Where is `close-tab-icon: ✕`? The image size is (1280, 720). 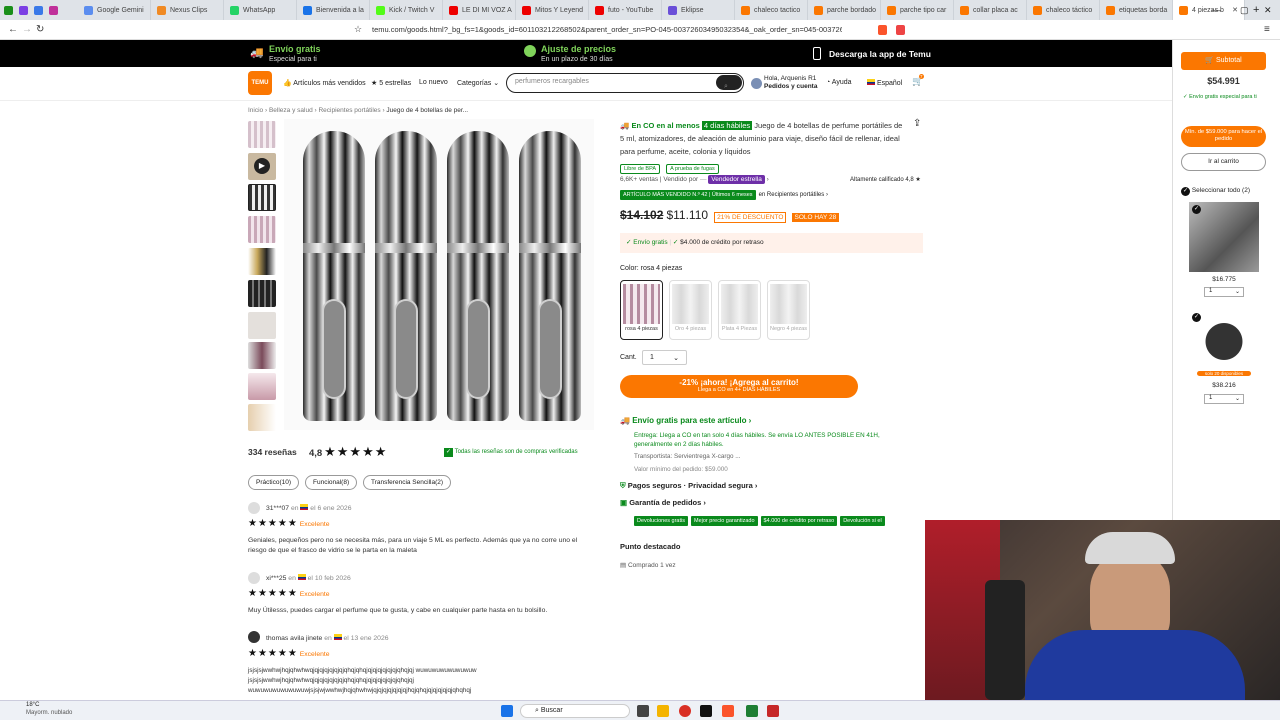 close-tab-icon: ✕ is located at coordinates (1235, 10).